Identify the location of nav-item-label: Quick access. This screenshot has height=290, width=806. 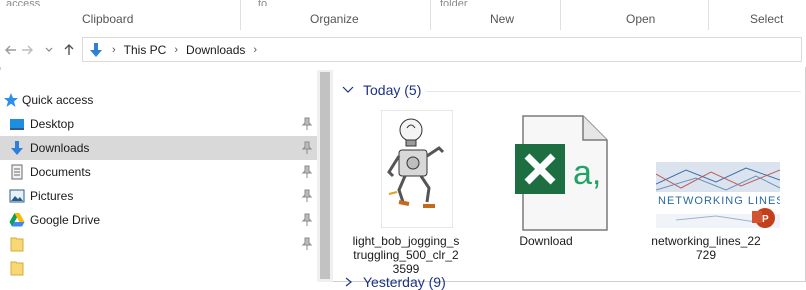
(58, 100).